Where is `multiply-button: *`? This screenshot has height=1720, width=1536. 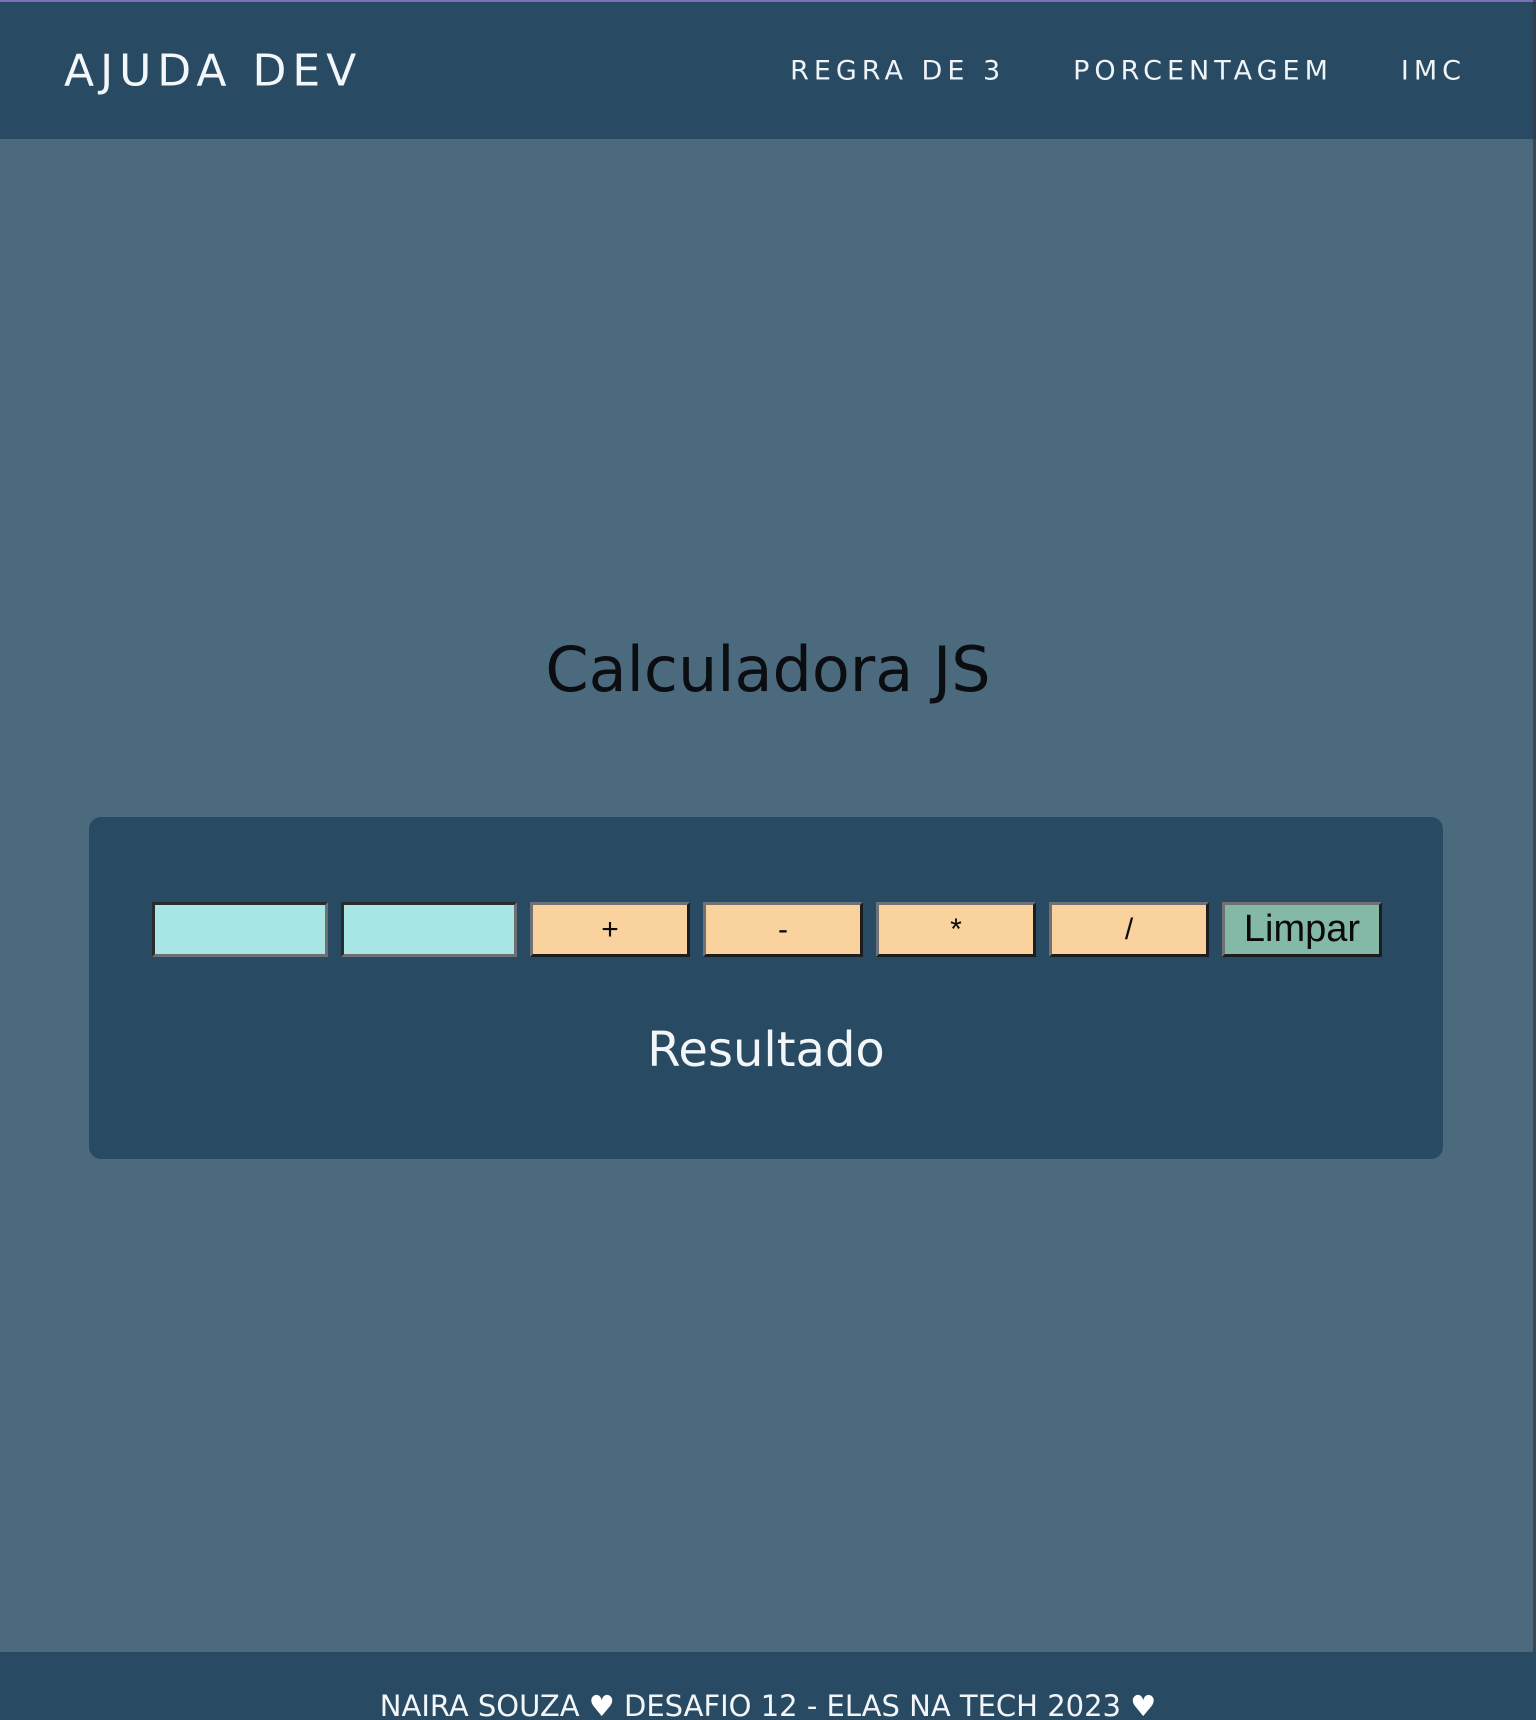
multiply-button: * is located at coordinates (956, 929).